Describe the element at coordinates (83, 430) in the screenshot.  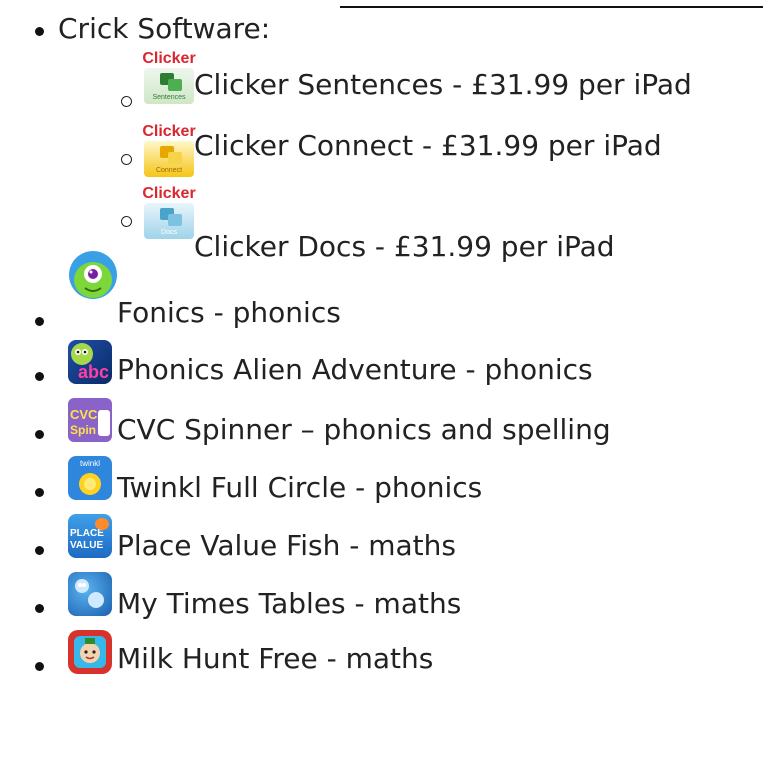
I see `spin-icon-text: Spin` at that location.